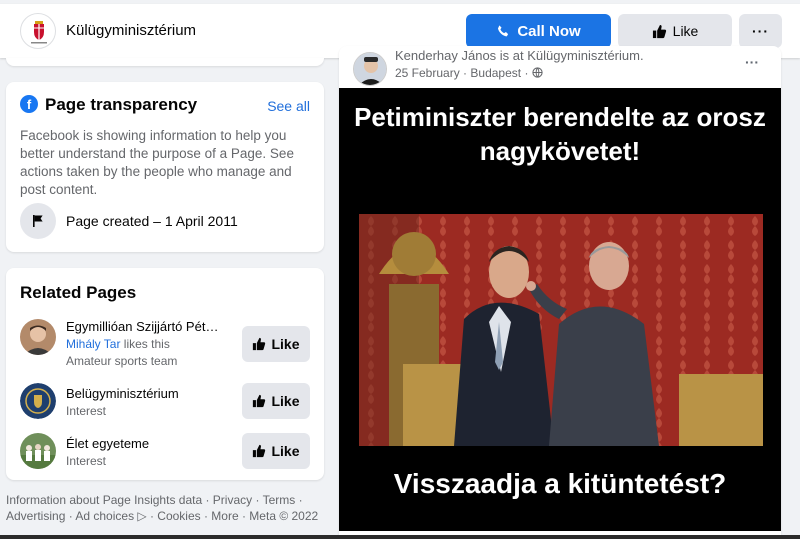  What do you see at coordinates (152, 221) in the screenshot?
I see `page-created-date: Page created – 1 April 2011` at bounding box center [152, 221].